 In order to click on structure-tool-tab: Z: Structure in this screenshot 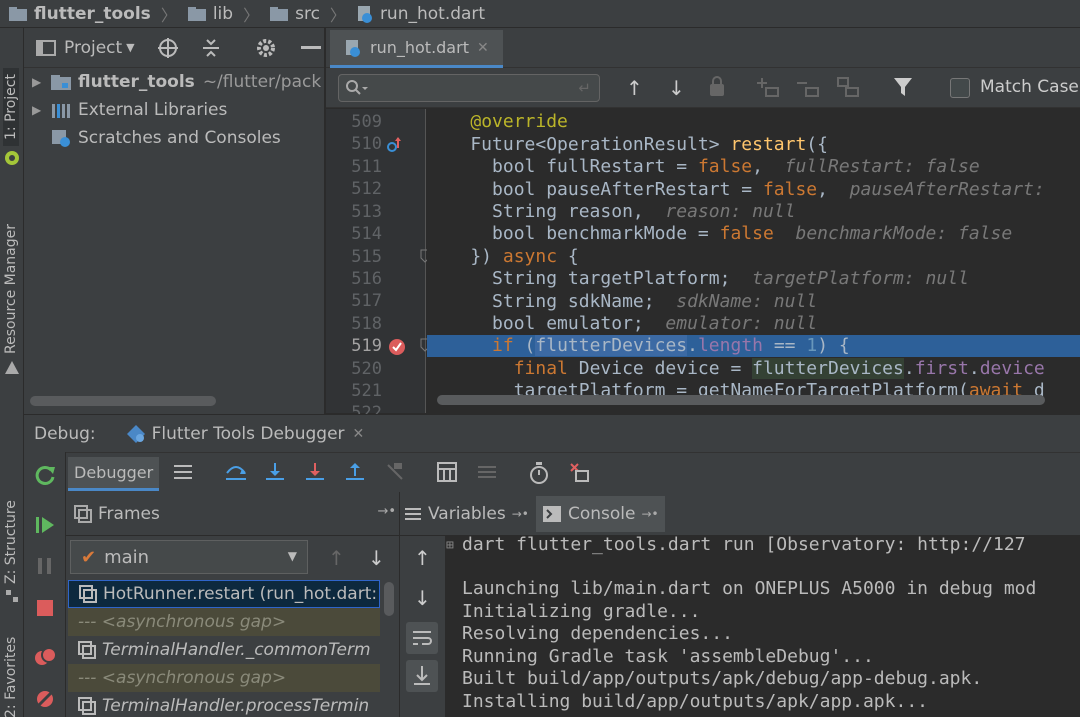, I will do `click(11, 542)`.